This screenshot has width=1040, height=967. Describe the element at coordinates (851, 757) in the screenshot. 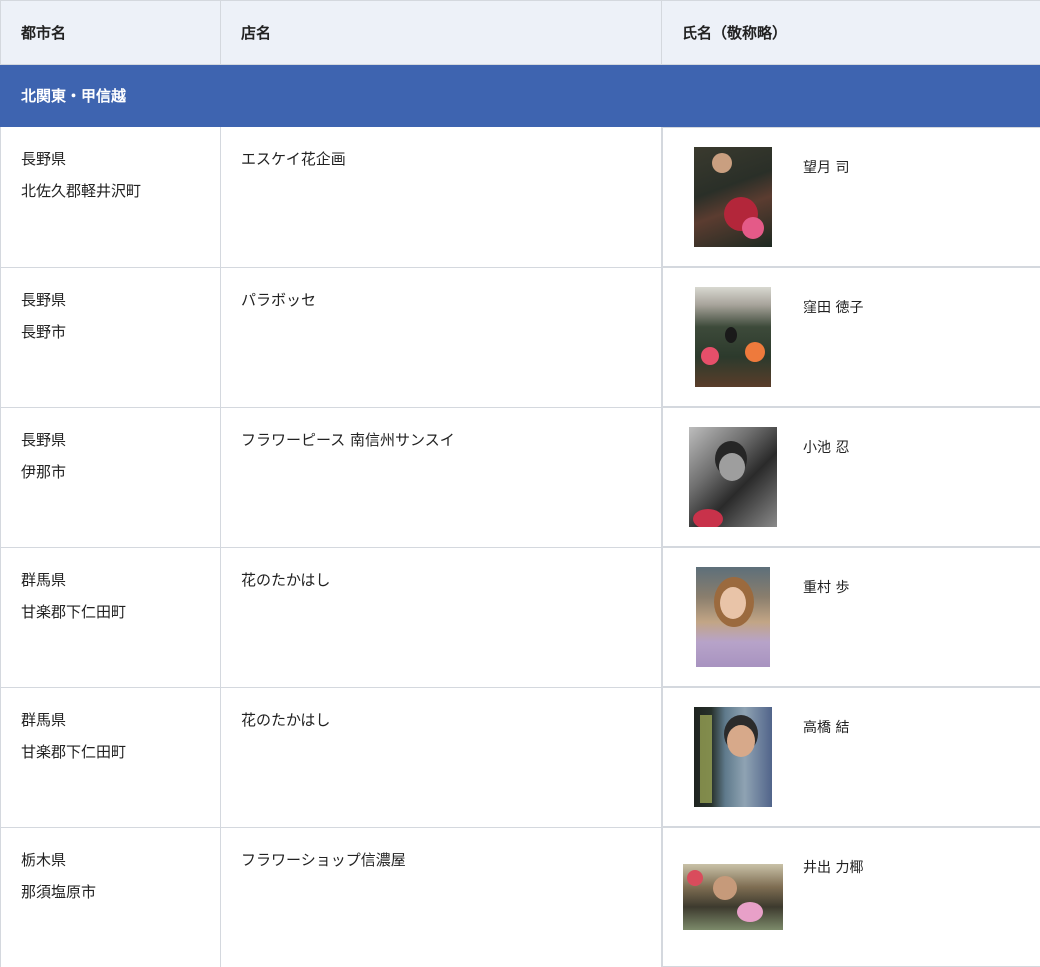

I see `person-cell: 高橋 結` at that location.